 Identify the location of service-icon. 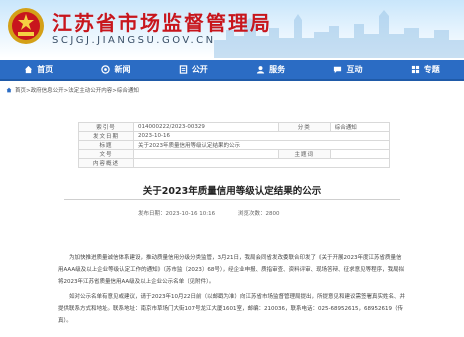
(261, 70).